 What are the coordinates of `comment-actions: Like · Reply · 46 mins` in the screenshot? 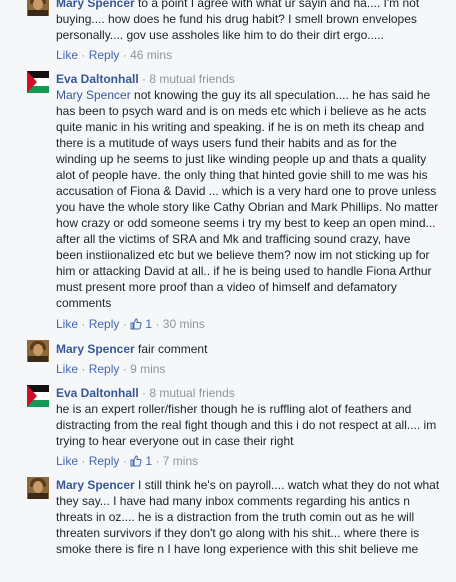 It's located at (114, 55).